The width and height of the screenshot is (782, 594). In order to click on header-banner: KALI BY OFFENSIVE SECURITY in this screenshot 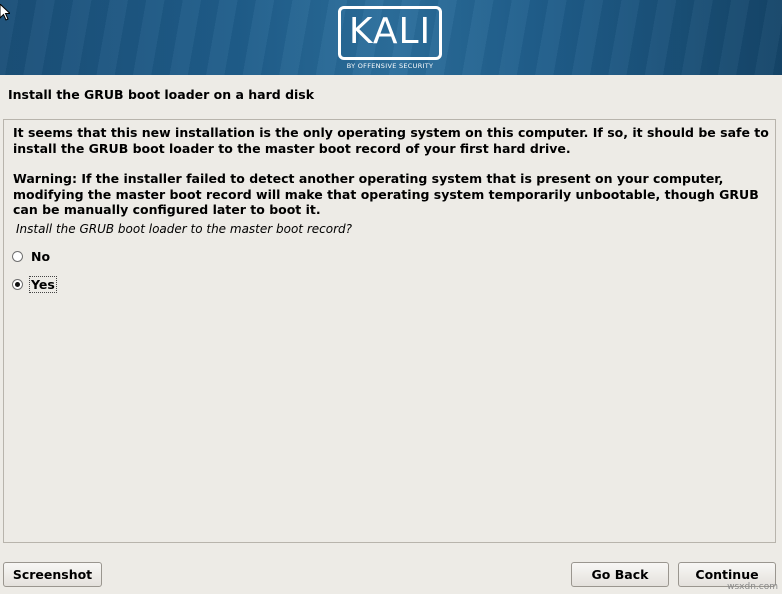, I will do `click(391, 37)`.